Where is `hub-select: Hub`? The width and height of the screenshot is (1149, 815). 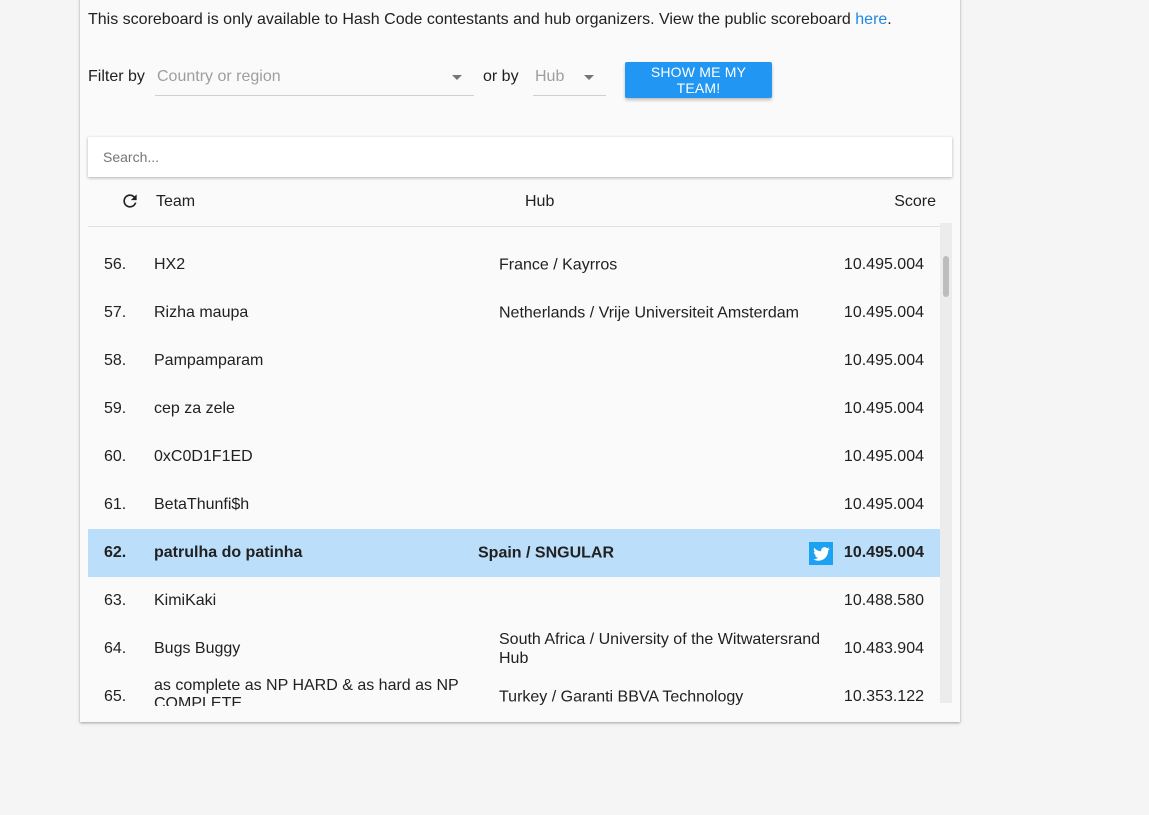 hub-select: Hub is located at coordinates (569, 75).